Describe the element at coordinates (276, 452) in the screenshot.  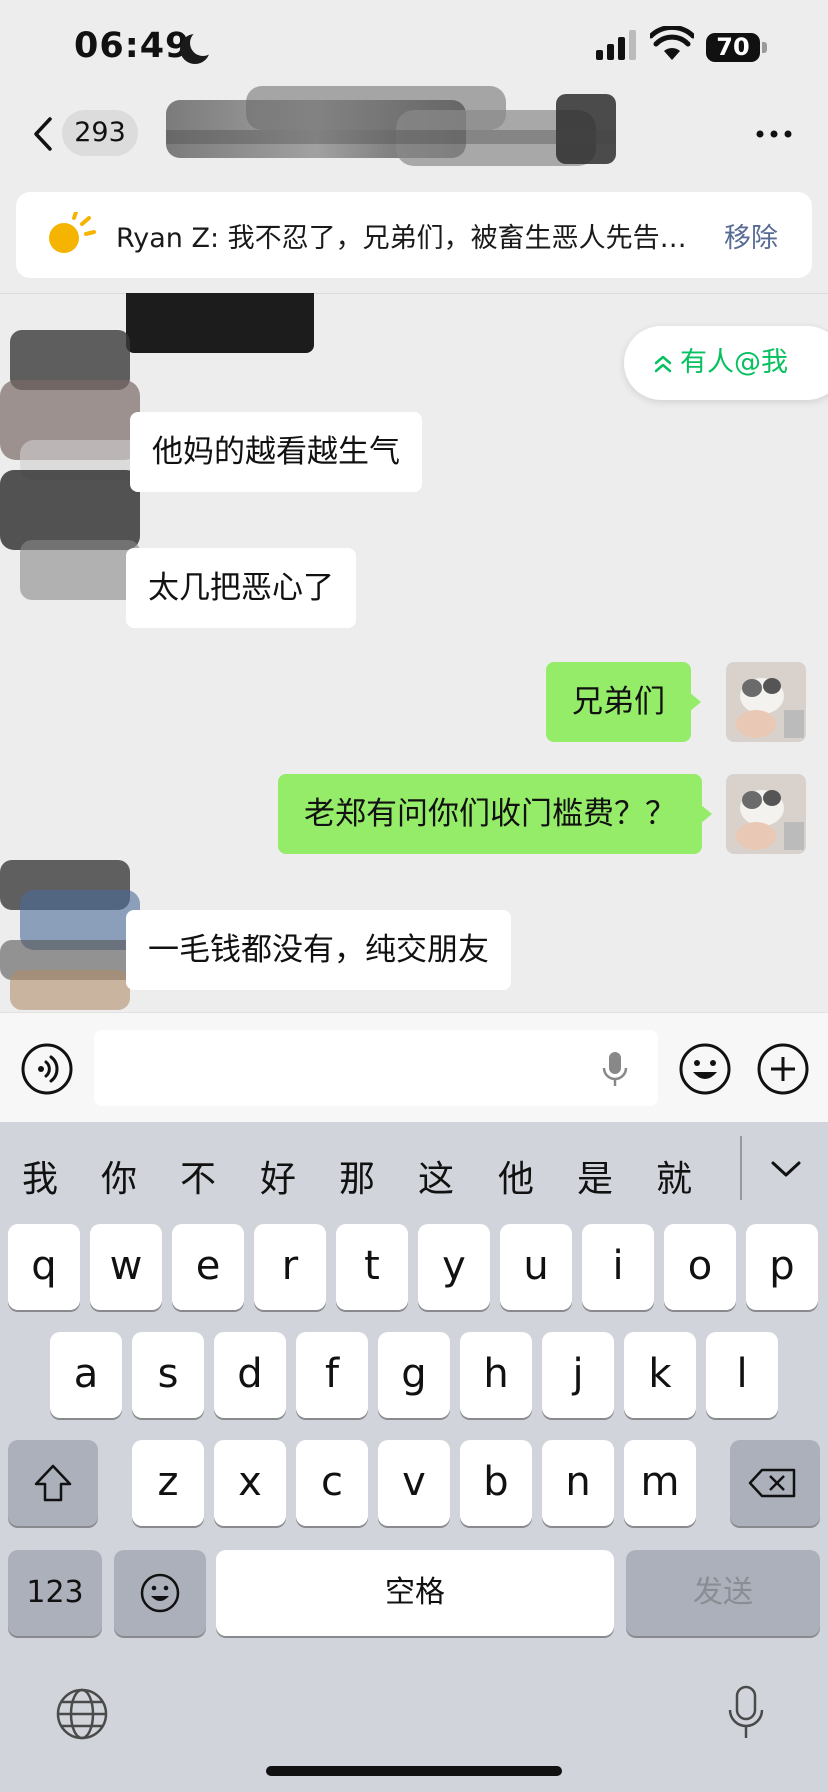
I see `message-bubble: 他妈的越看越生气` at that location.